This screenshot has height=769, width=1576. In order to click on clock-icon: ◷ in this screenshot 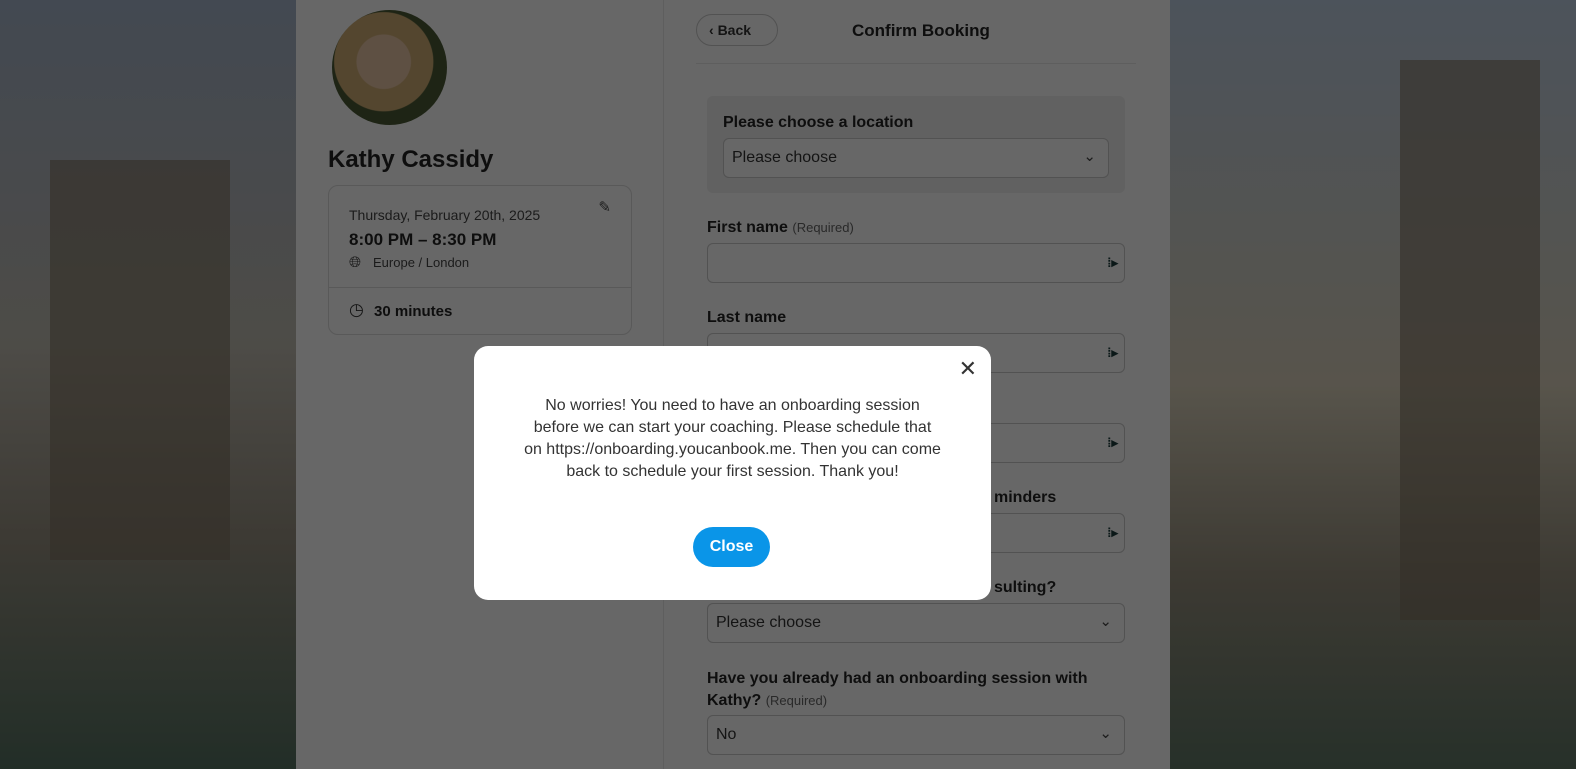, I will do `click(356, 309)`.